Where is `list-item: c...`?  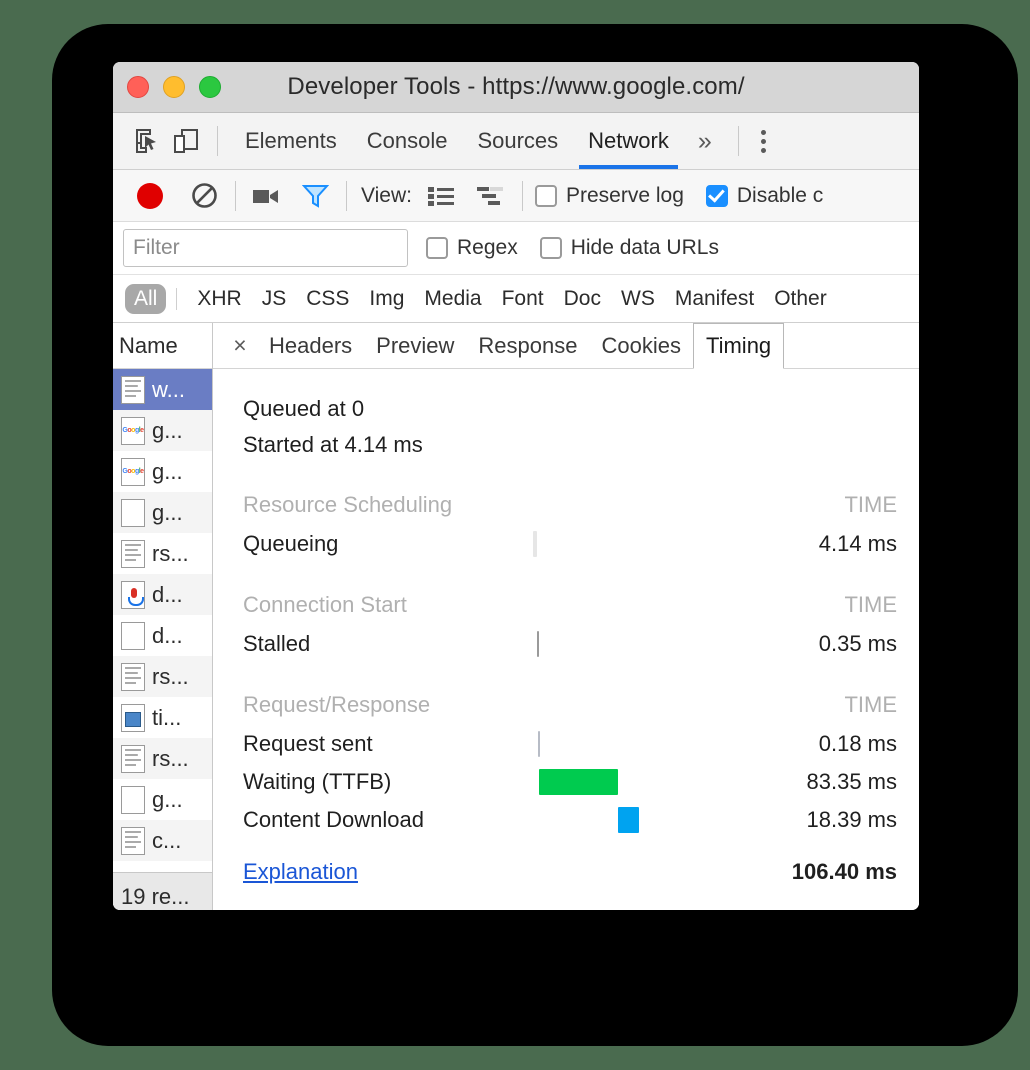
list-item: c... is located at coordinates (162, 840).